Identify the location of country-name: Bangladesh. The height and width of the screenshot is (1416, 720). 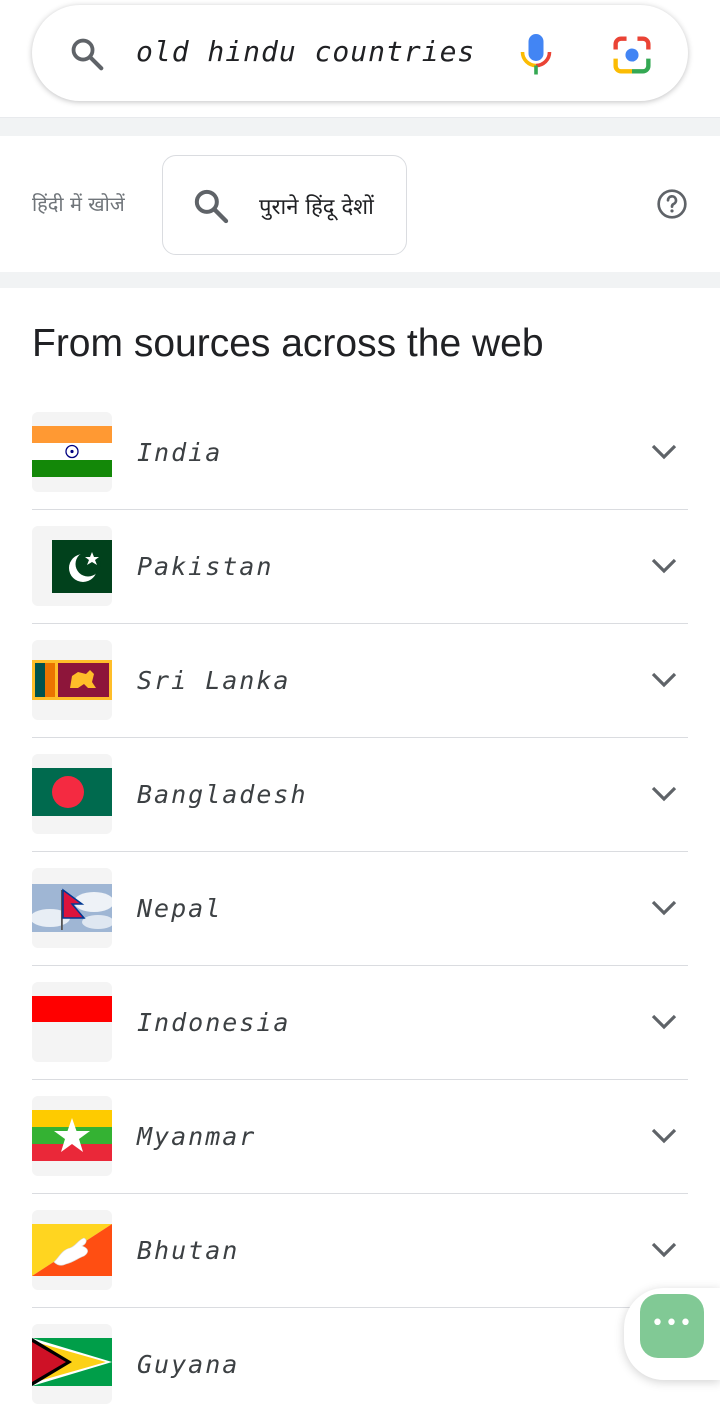
(222, 794).